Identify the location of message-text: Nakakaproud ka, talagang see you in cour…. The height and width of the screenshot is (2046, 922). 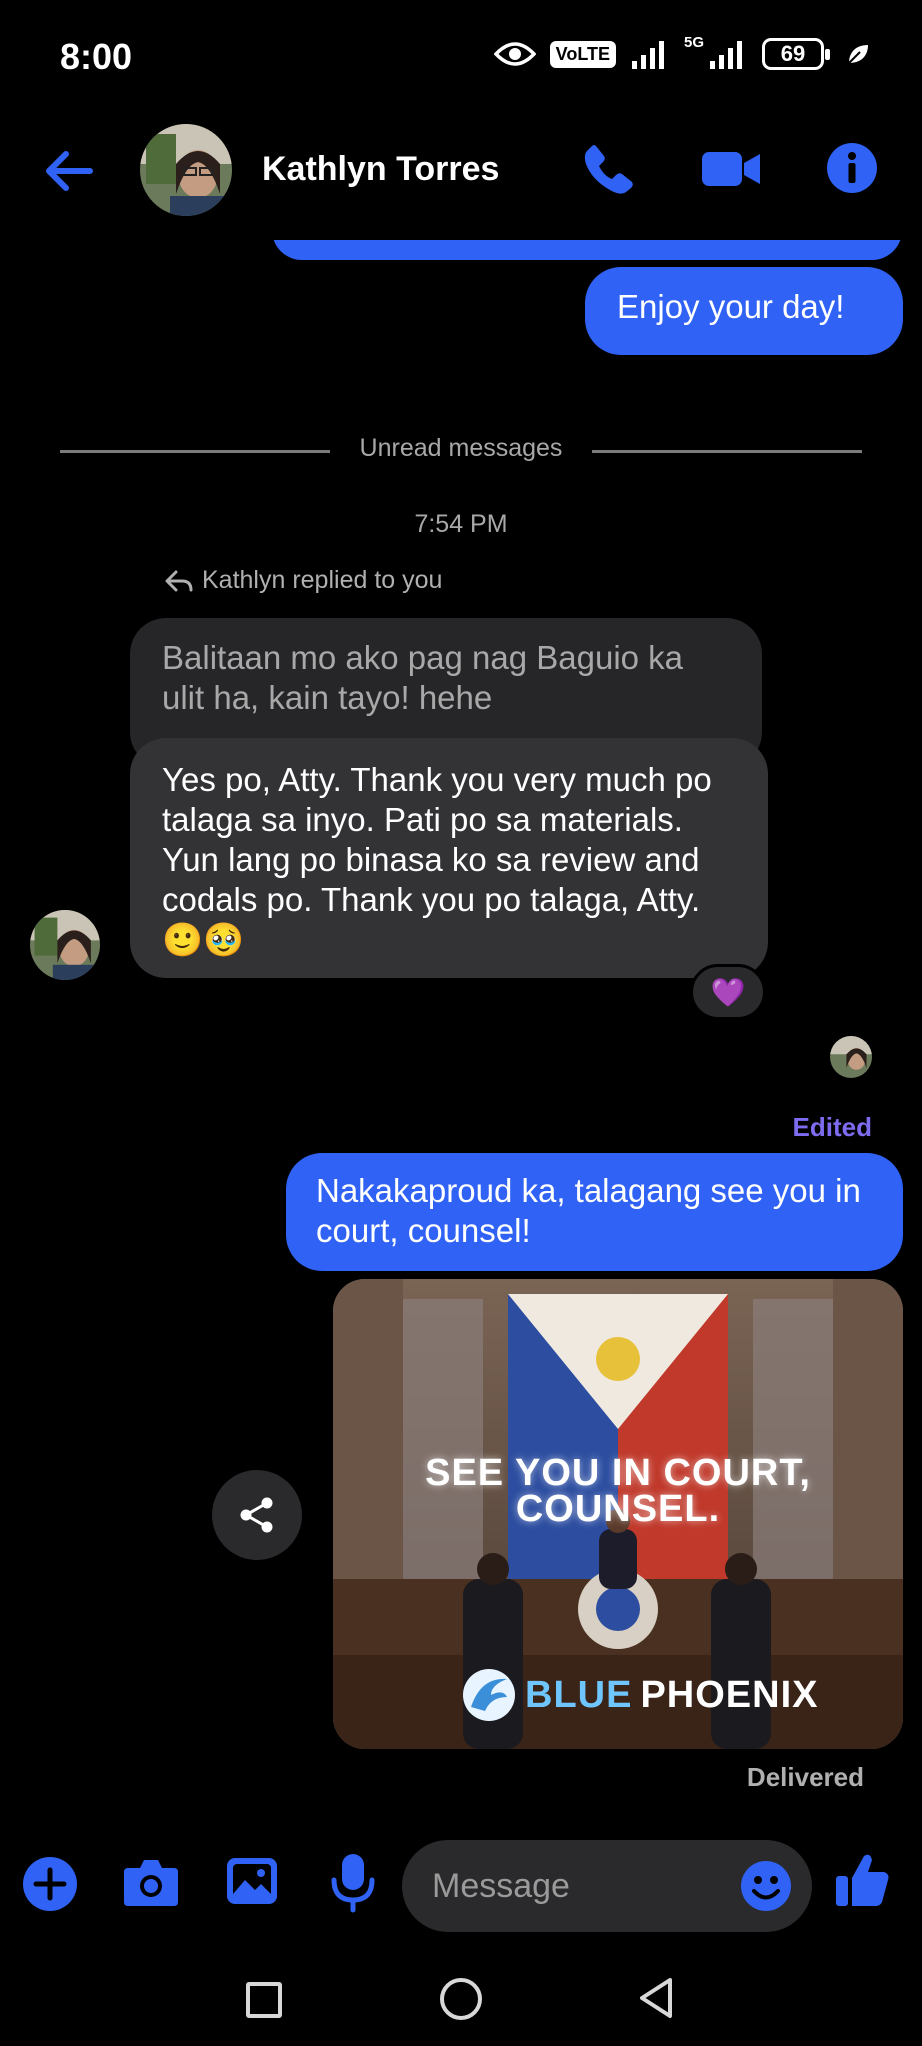
(588, 1210).